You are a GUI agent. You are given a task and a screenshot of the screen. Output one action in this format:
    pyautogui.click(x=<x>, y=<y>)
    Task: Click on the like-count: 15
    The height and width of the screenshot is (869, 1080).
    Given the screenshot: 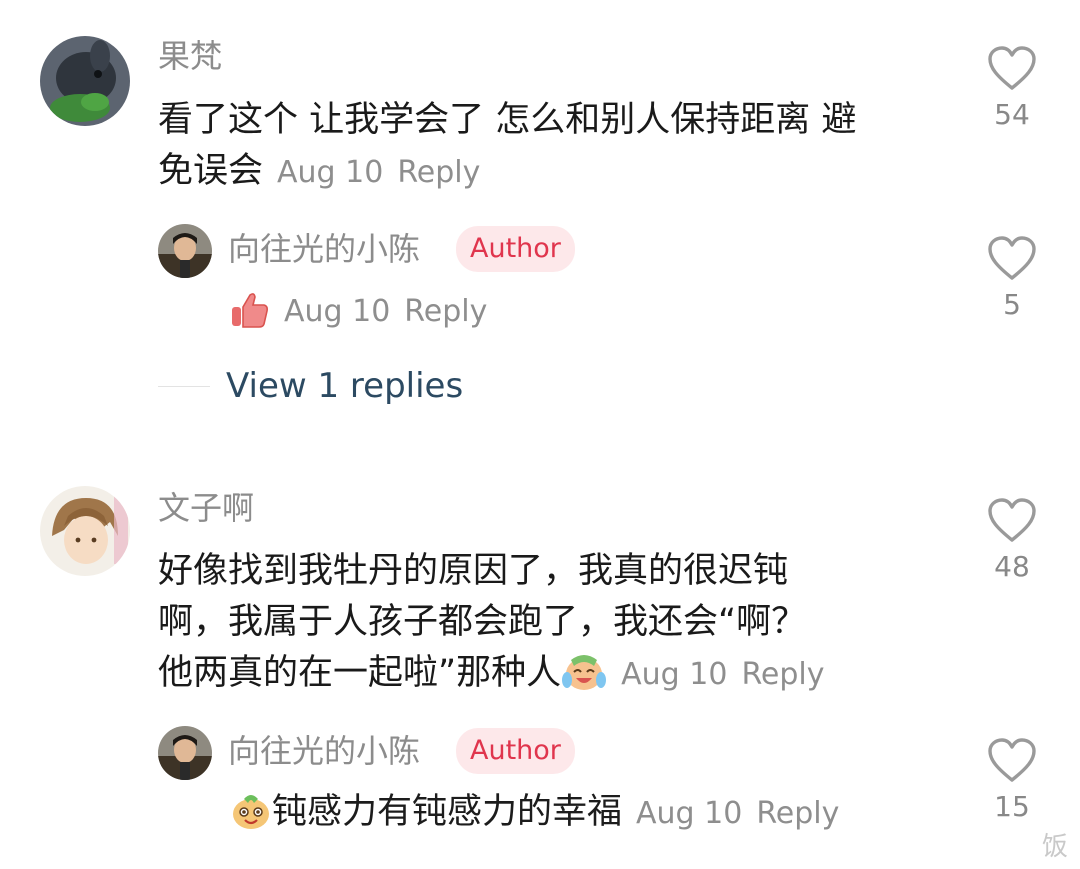 What is the action you would take?
    pyautogui.click(x=1012, y=806)
    